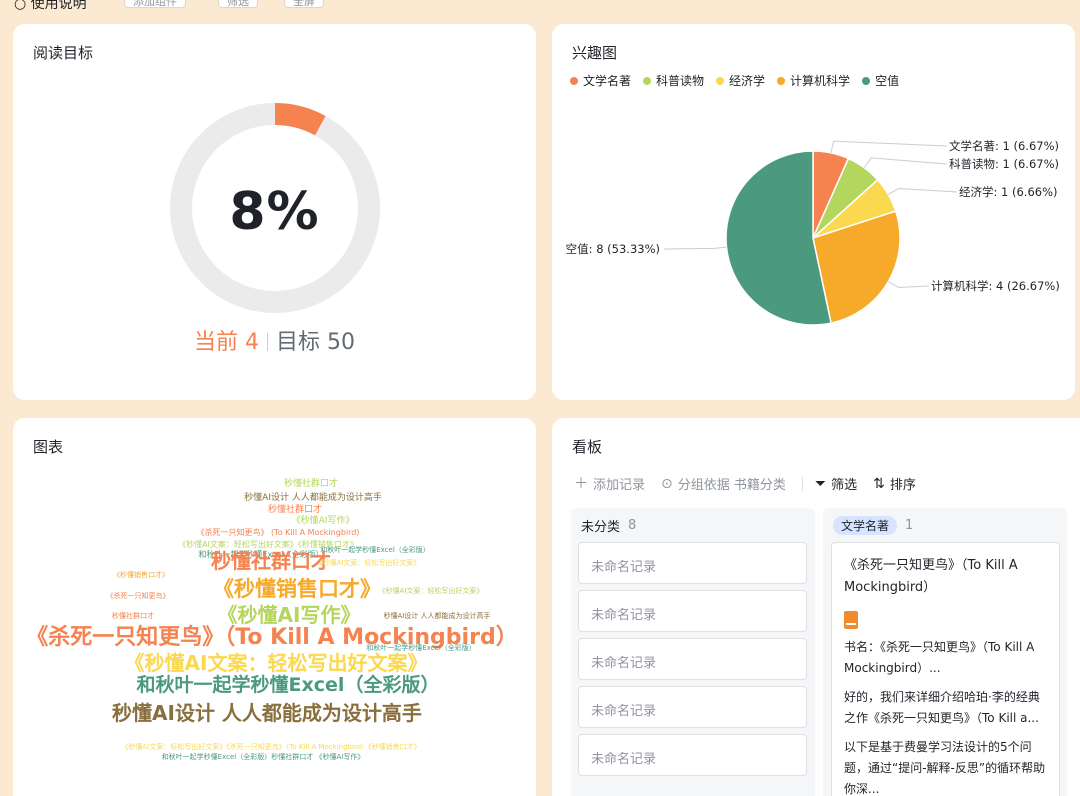 This screenshot has width=1080, height=796. What do you see at coordinates (613, 249) in the screenshot?
I see `pie-data-label: 空值: 8 (53.33%)` at bounding box center [613, 249].